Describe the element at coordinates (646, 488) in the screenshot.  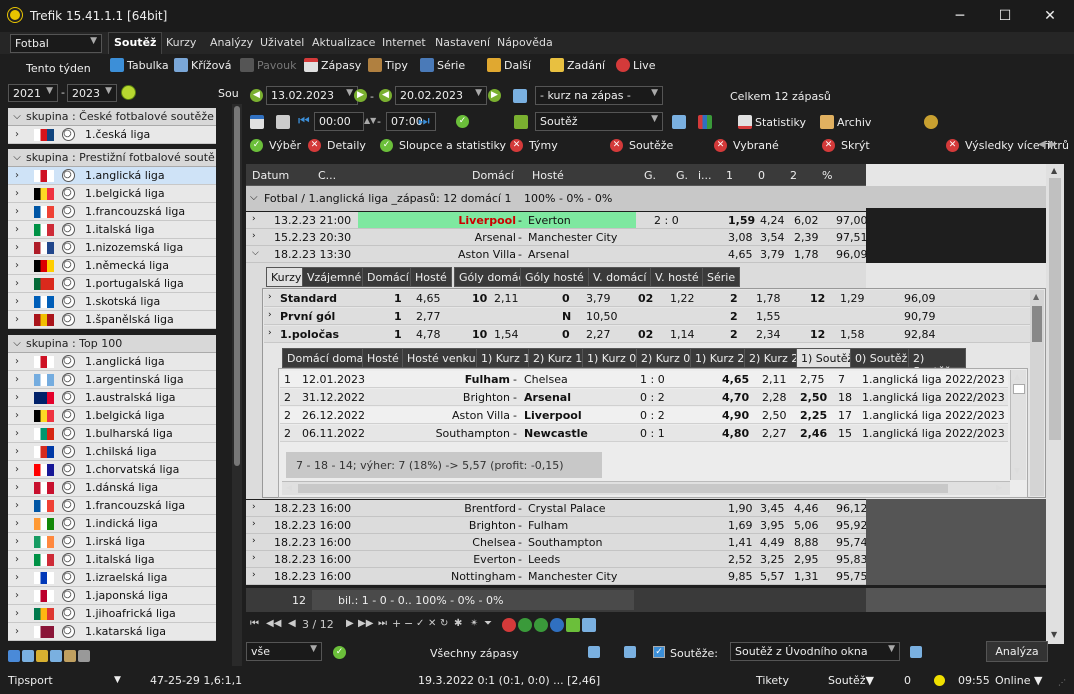
I see `h2h-hscroll: ◀ ▶` at that location.